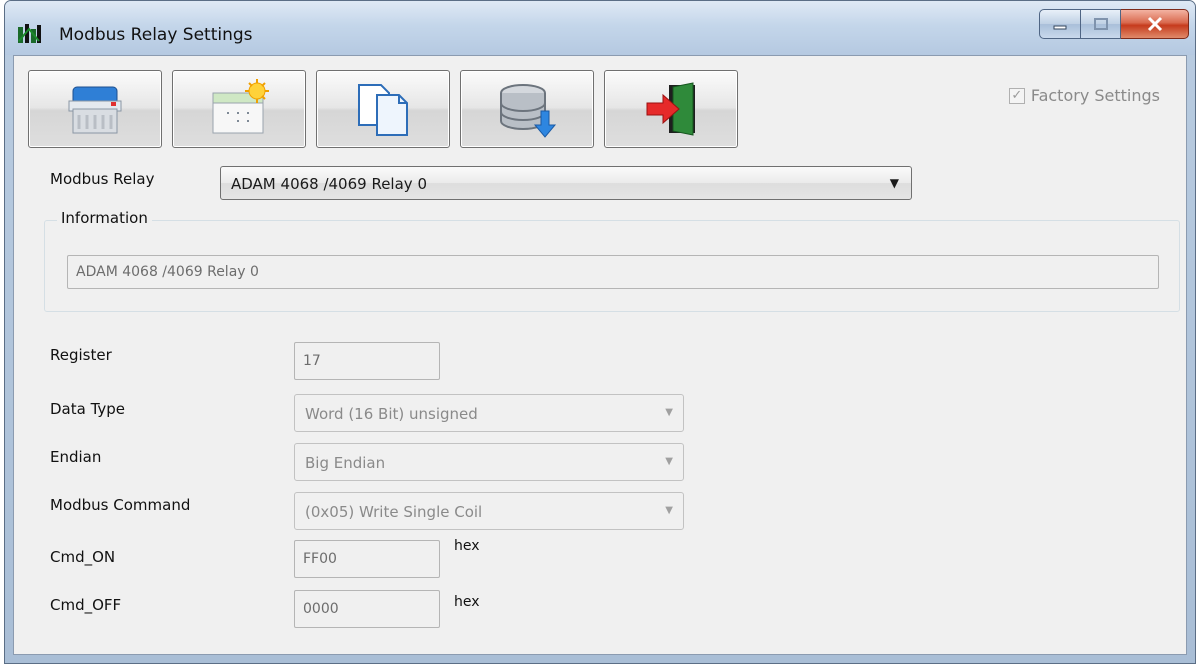  I want to click on modbus-command-label: Modbus Command, so click(120, 505).